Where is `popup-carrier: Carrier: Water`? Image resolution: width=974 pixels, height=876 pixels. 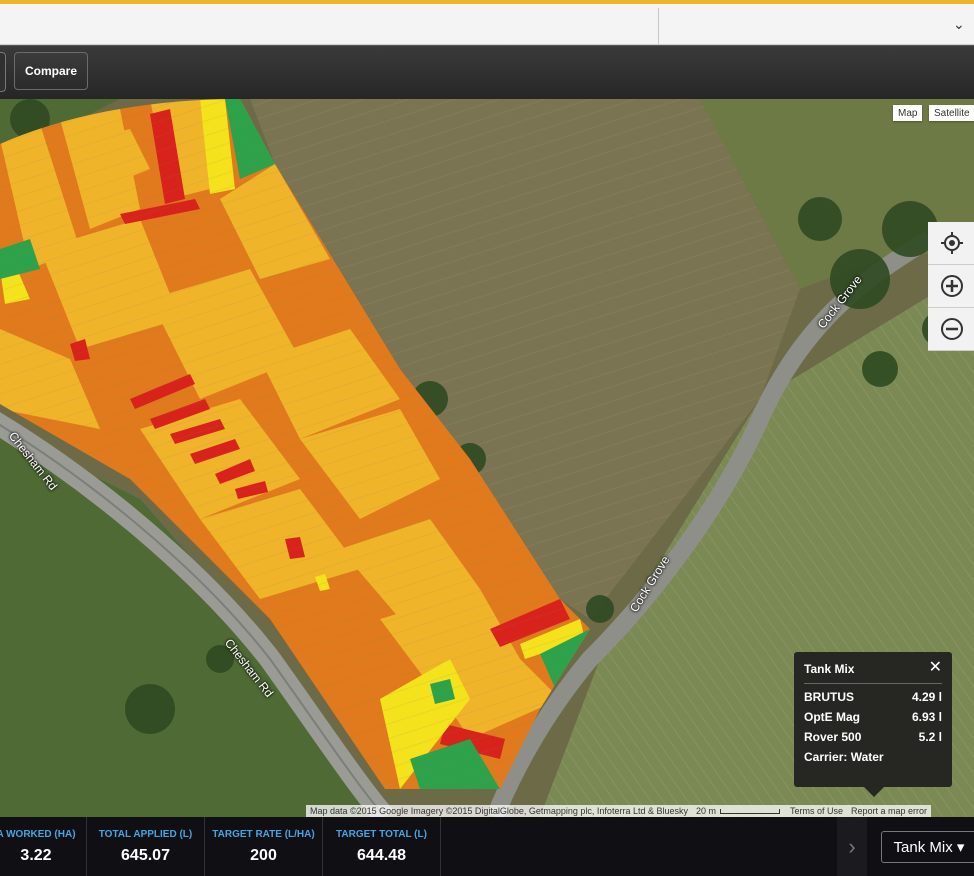
popup-carrier: Carrier: Water is located at coordinates (844, 757).